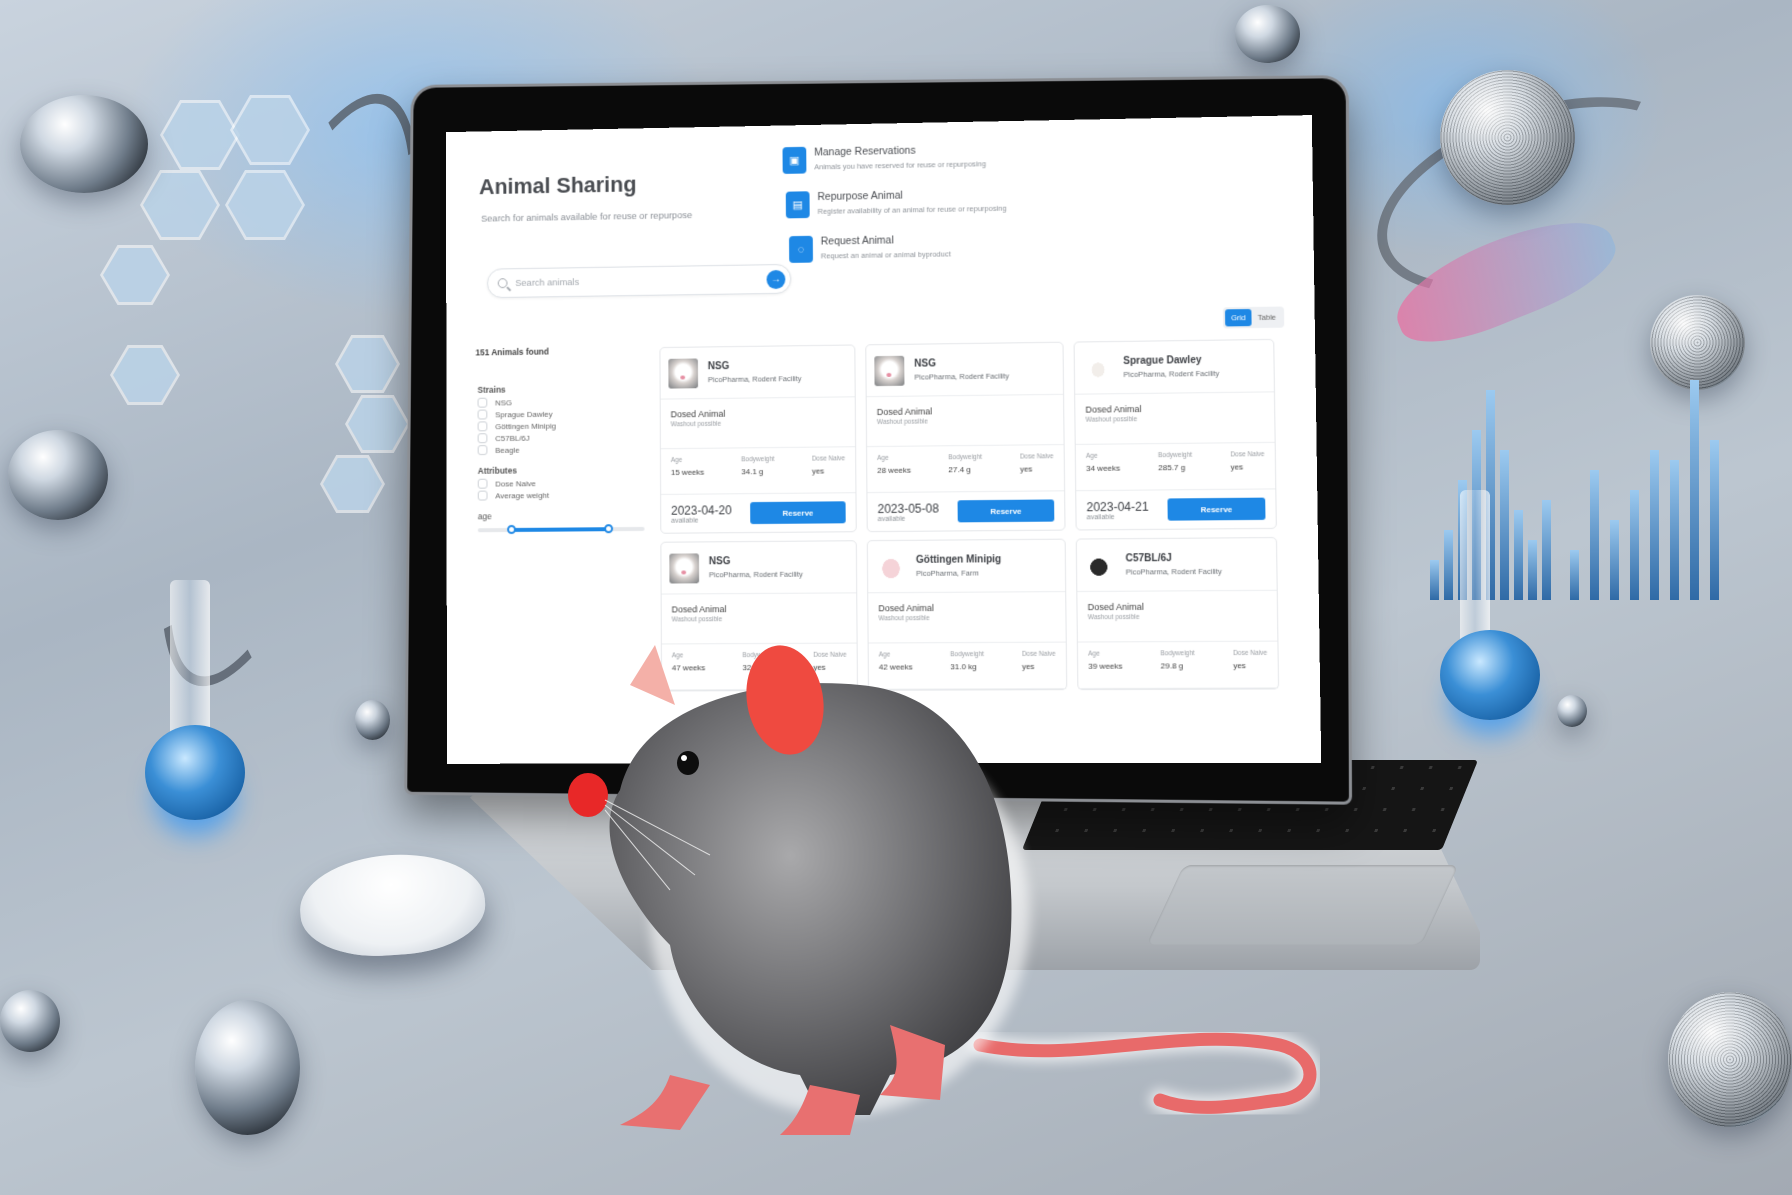  What do you see at coordinates (507, 450) in the screenshot?
I see `filter-option-label: Beagle` at bounding box center [507, 450].